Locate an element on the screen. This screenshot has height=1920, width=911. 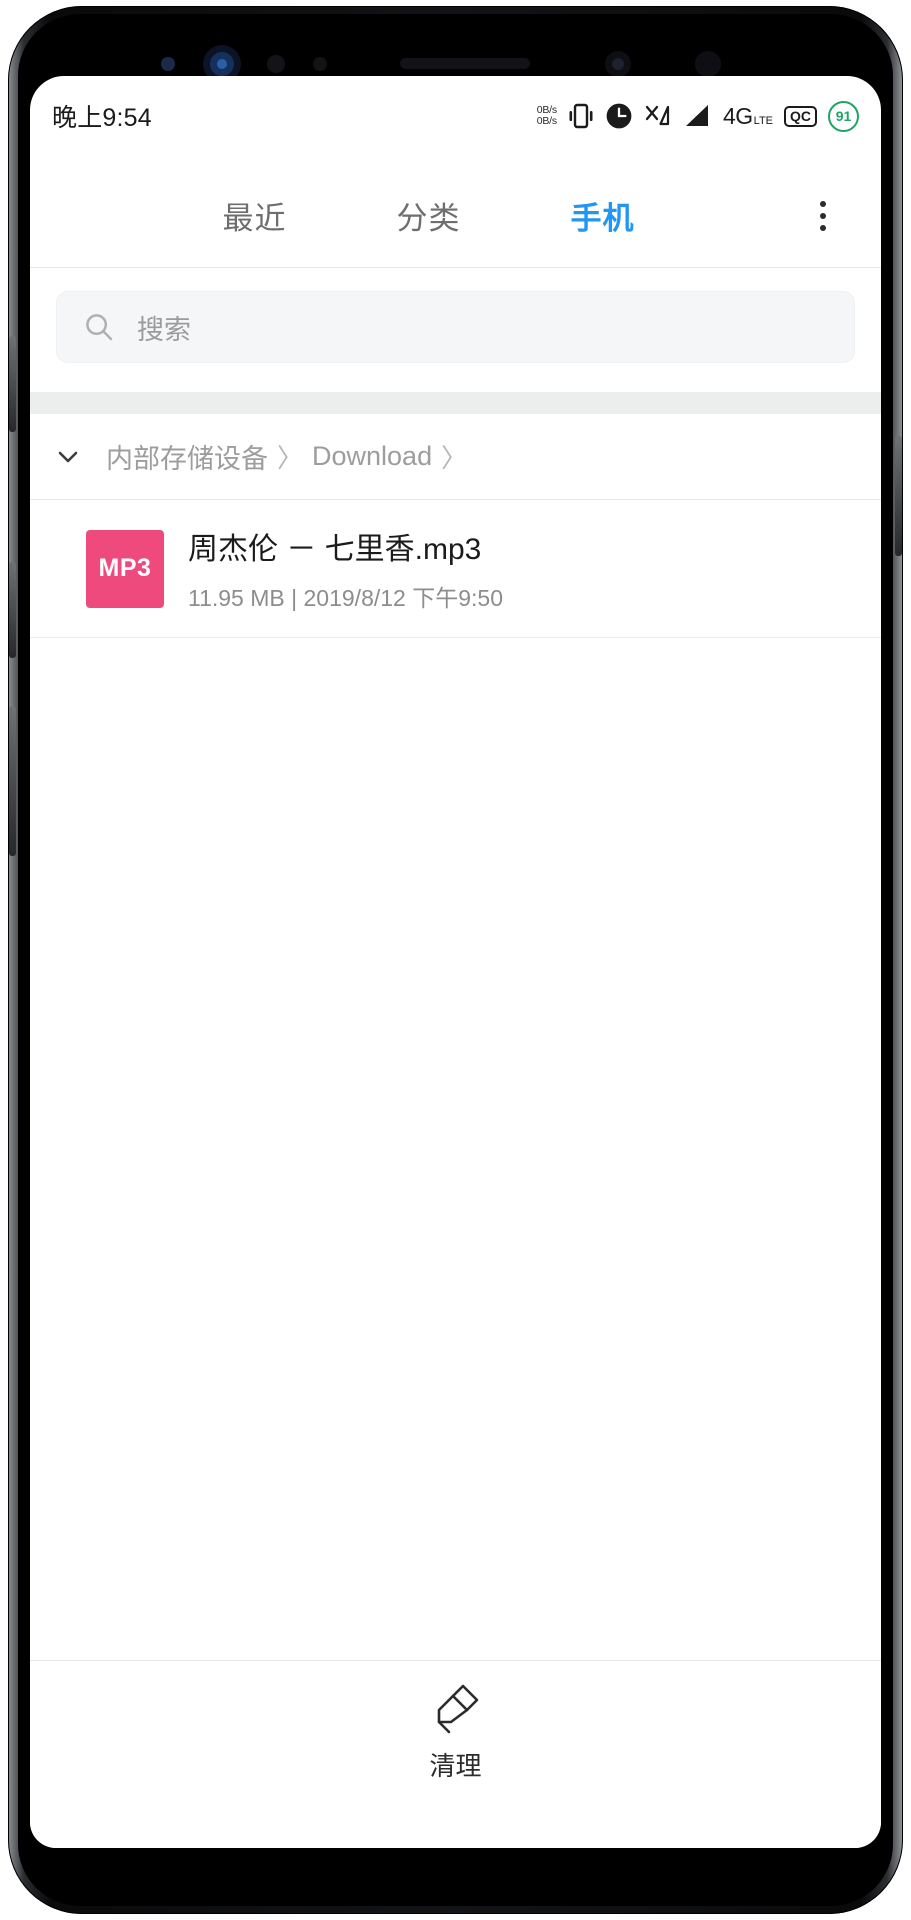
clean-button: 清理 is located at coordinates (456, 1731).